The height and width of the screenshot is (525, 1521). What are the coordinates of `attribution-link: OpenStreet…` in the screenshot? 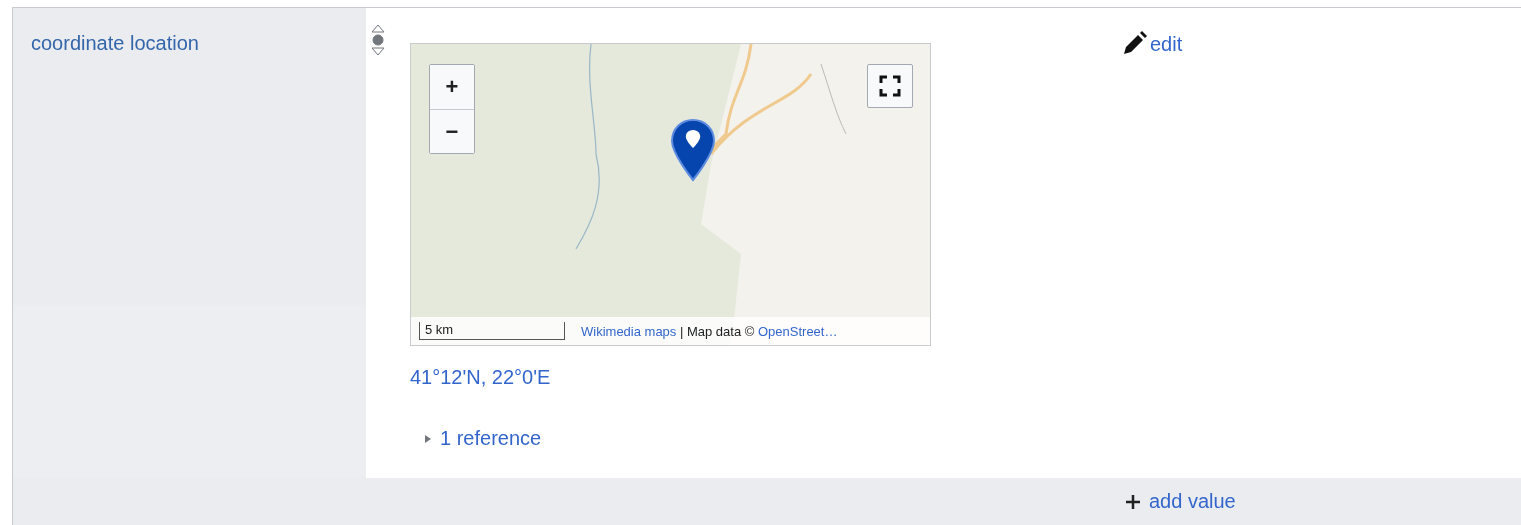 It's located at (797, 331).